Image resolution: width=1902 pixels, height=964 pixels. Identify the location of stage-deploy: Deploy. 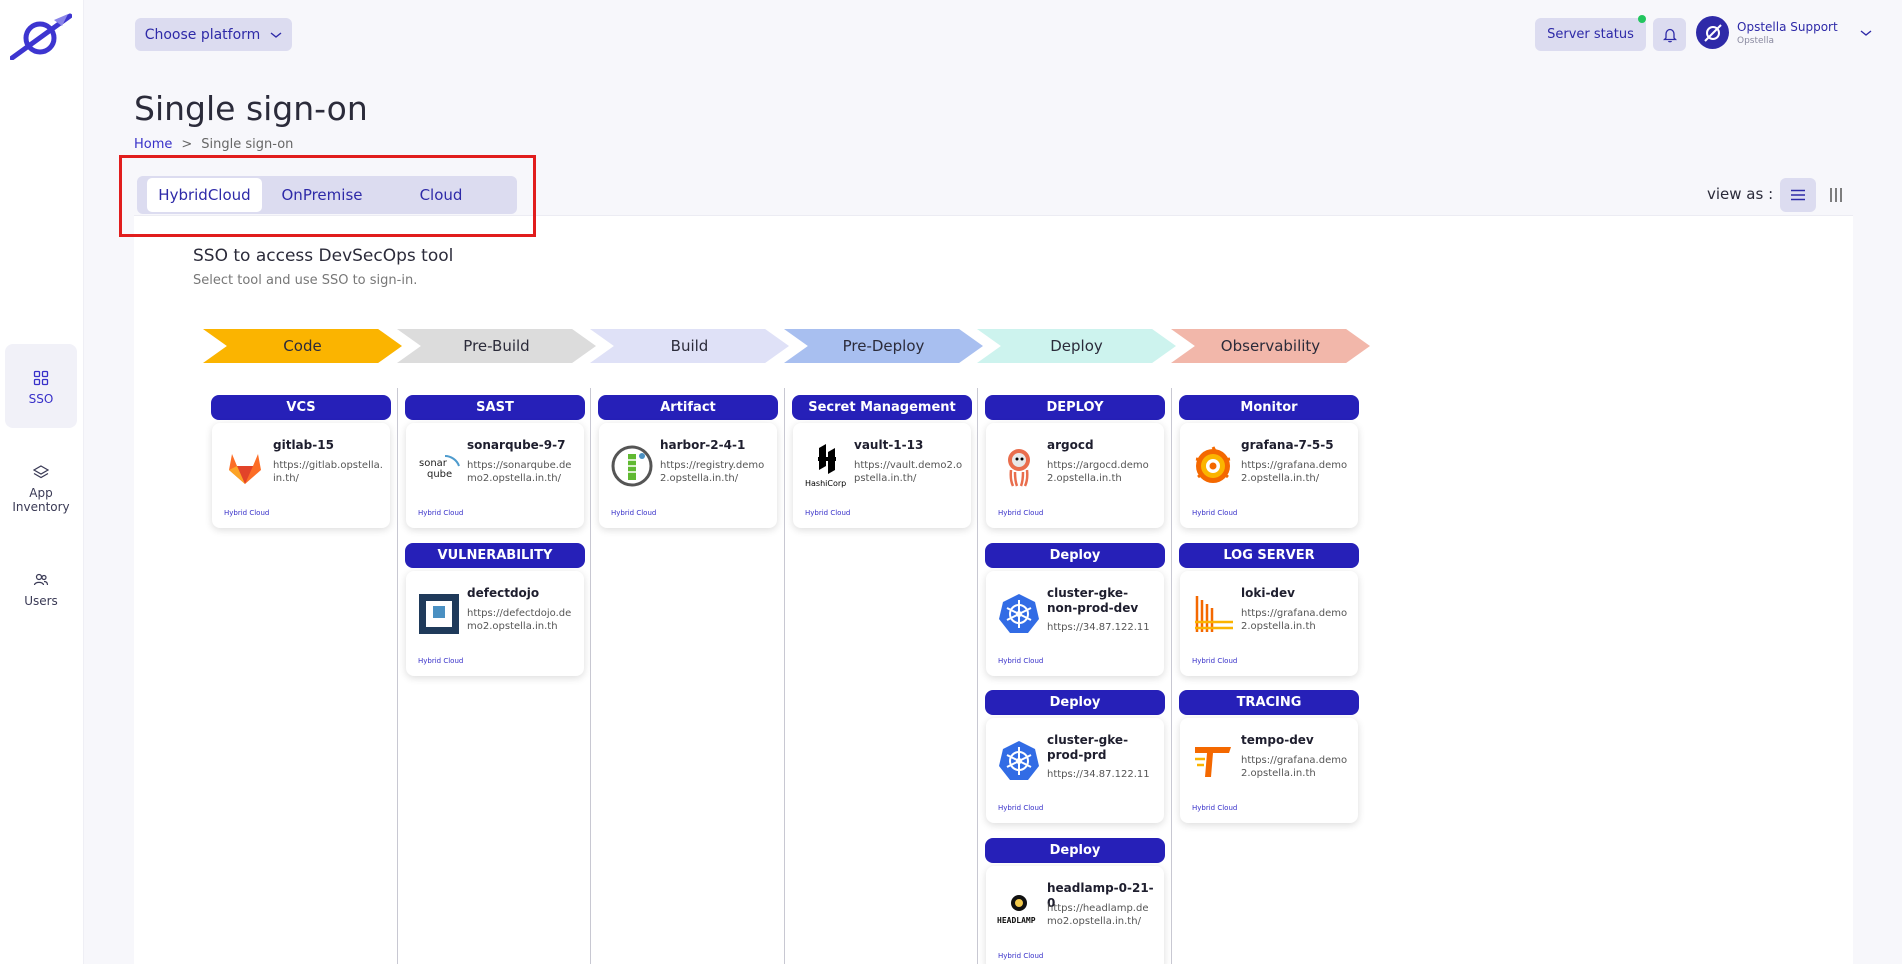
(1076, 346).